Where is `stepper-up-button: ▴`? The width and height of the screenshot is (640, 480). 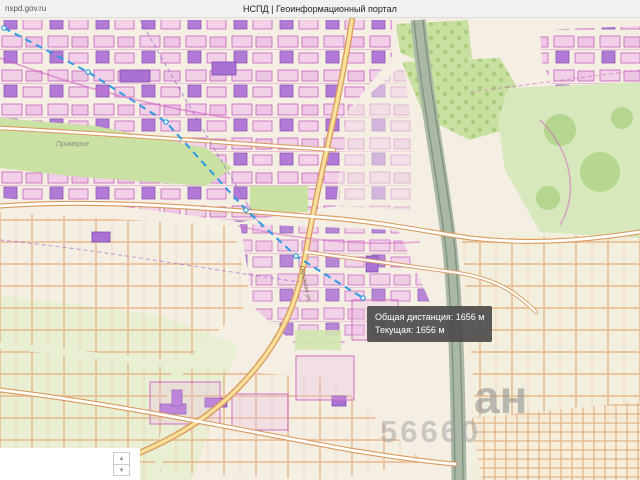
stepper-up-button: ▴ is located at coordinates (121, 458).